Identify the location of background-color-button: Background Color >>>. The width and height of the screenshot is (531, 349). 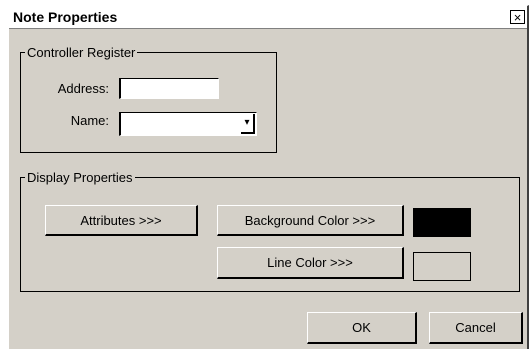
(310, 220).